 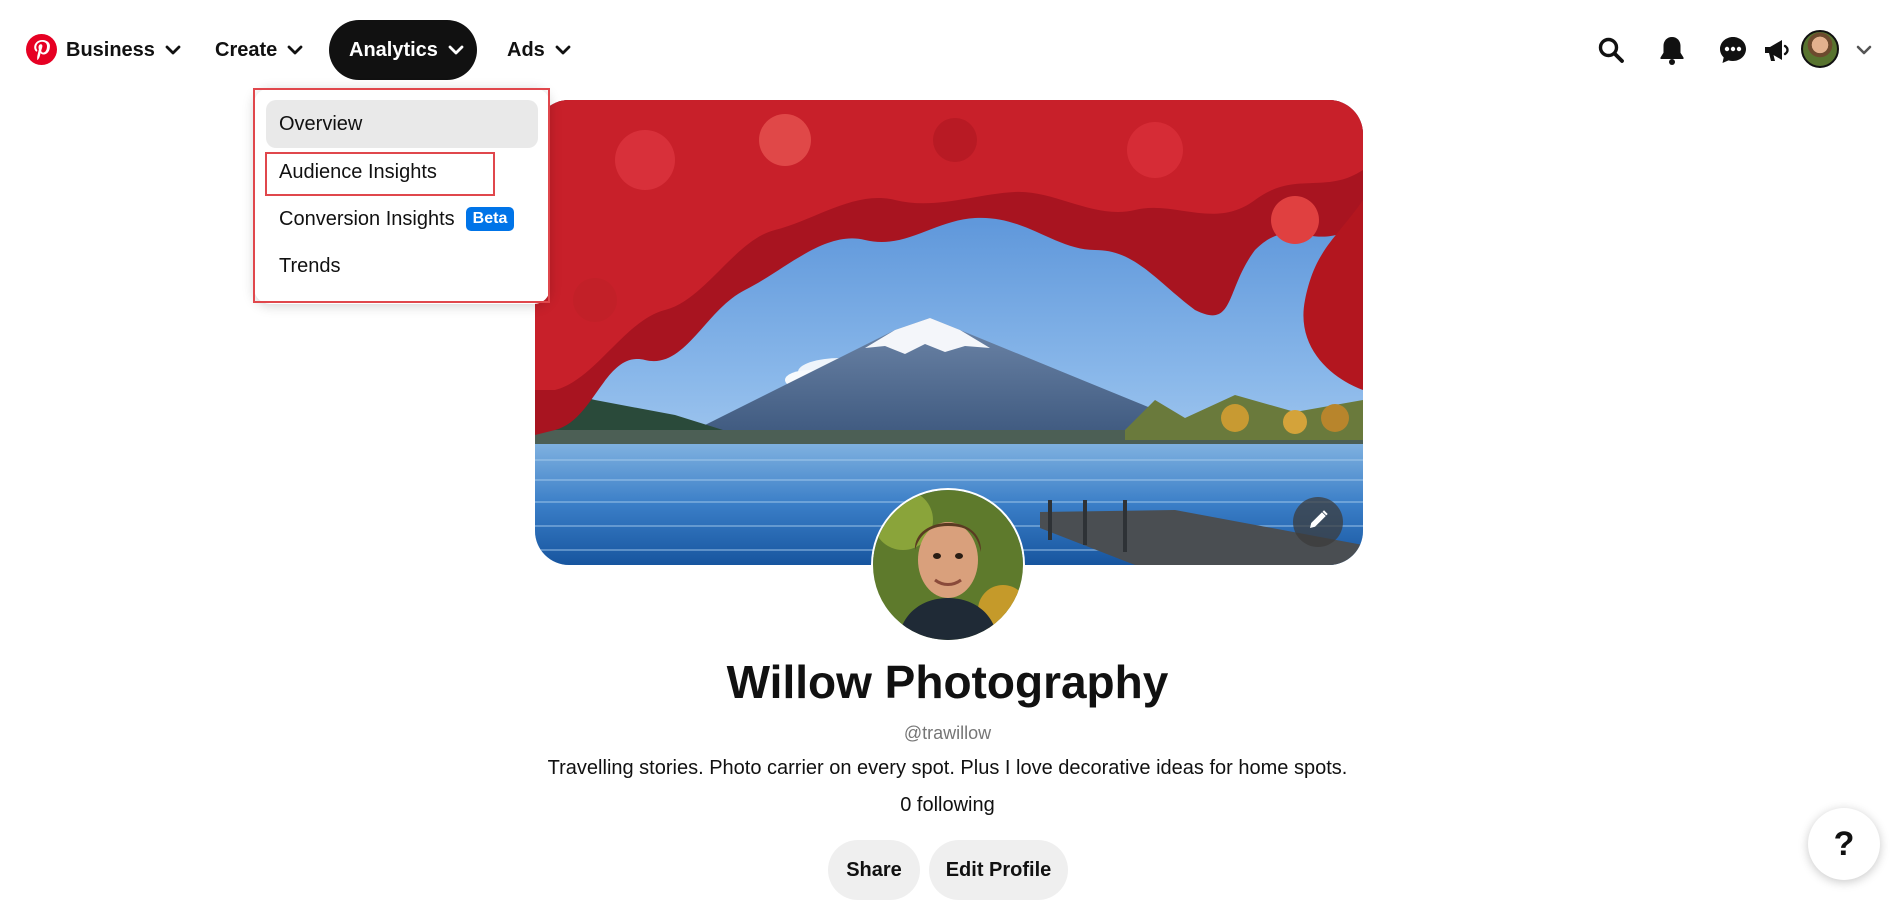 I want to click on avatar, so click(x=1820, y=49).